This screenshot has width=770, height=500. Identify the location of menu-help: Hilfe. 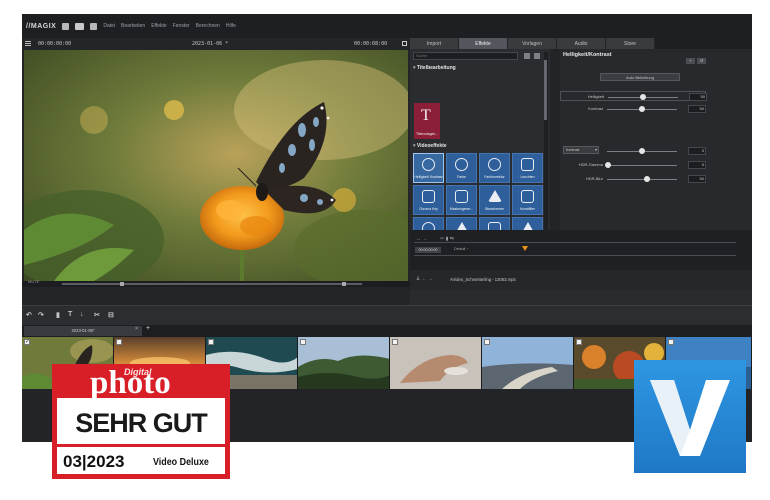
(231, 26).